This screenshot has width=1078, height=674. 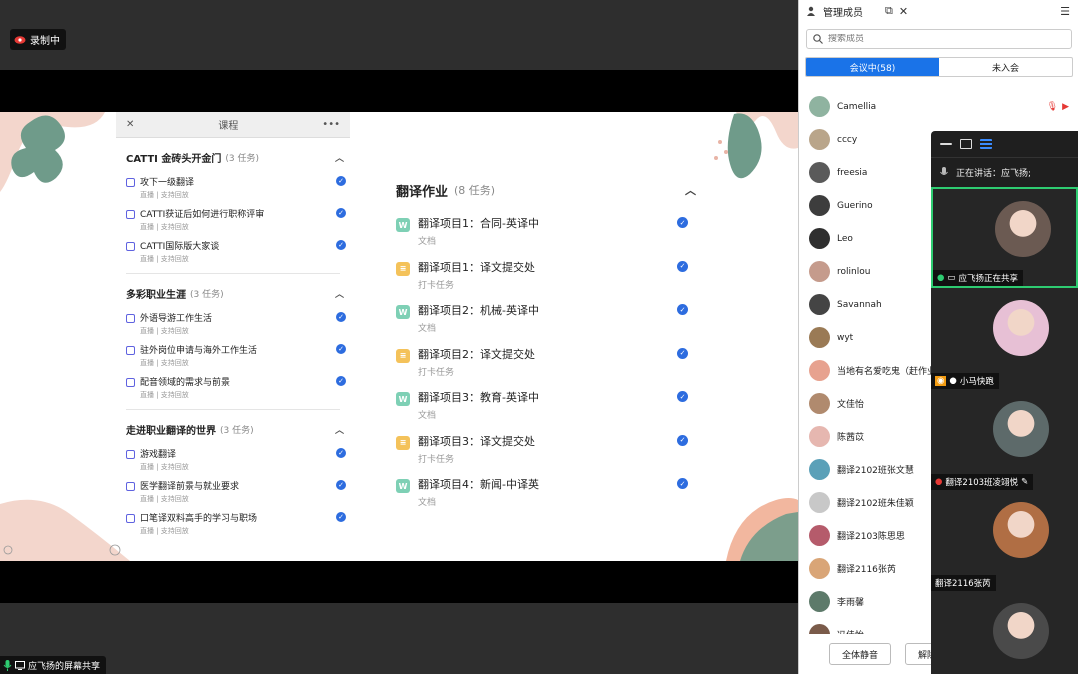 I want to click on lesson-item: CATTI获证后如何进行职称评审 直播 | 支持回放 ✓, so click(x=236, y=220).